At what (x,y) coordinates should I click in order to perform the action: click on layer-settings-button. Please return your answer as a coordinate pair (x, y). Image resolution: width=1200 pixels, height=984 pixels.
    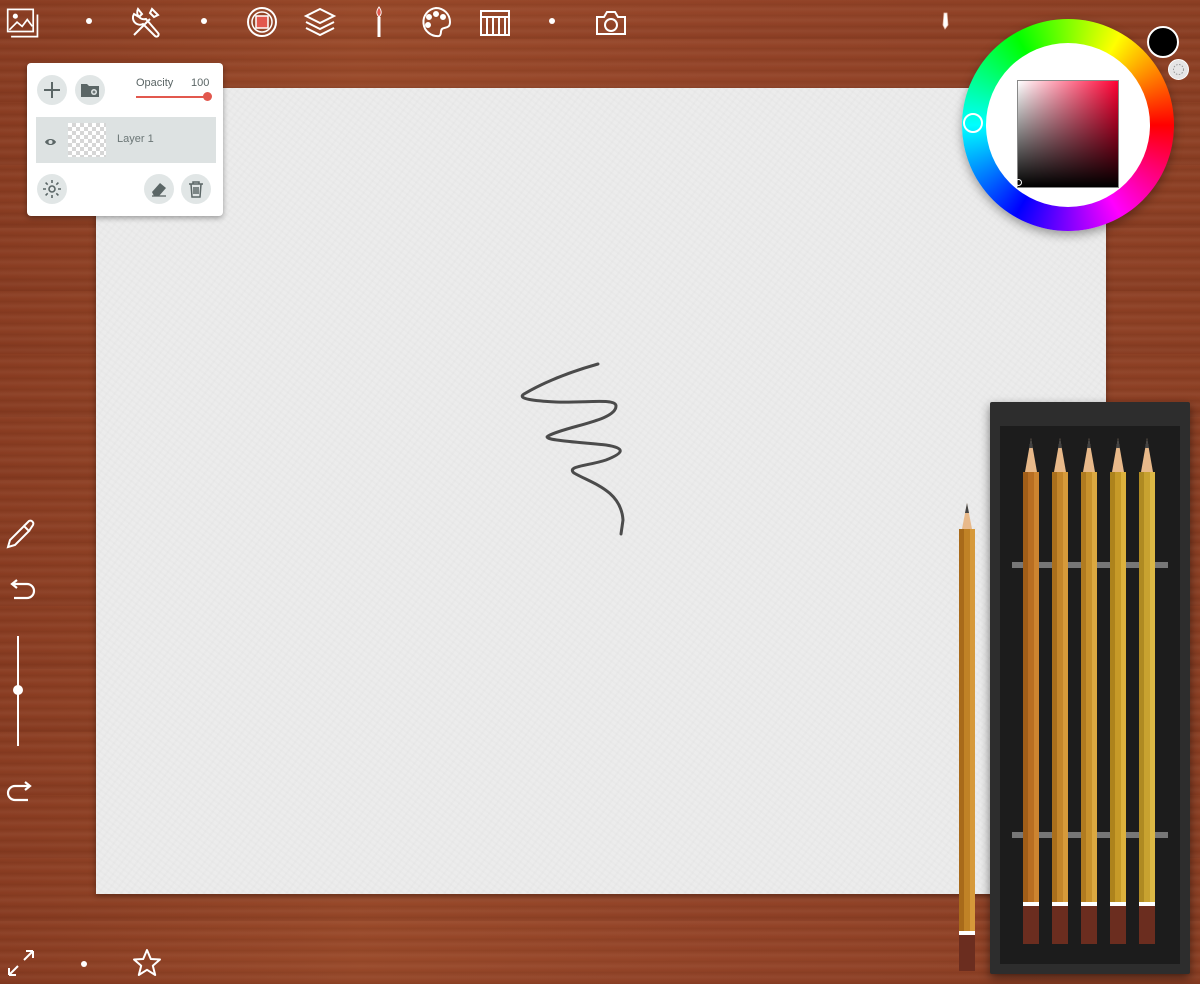
    Looking at the image, I should click on (52, 189).